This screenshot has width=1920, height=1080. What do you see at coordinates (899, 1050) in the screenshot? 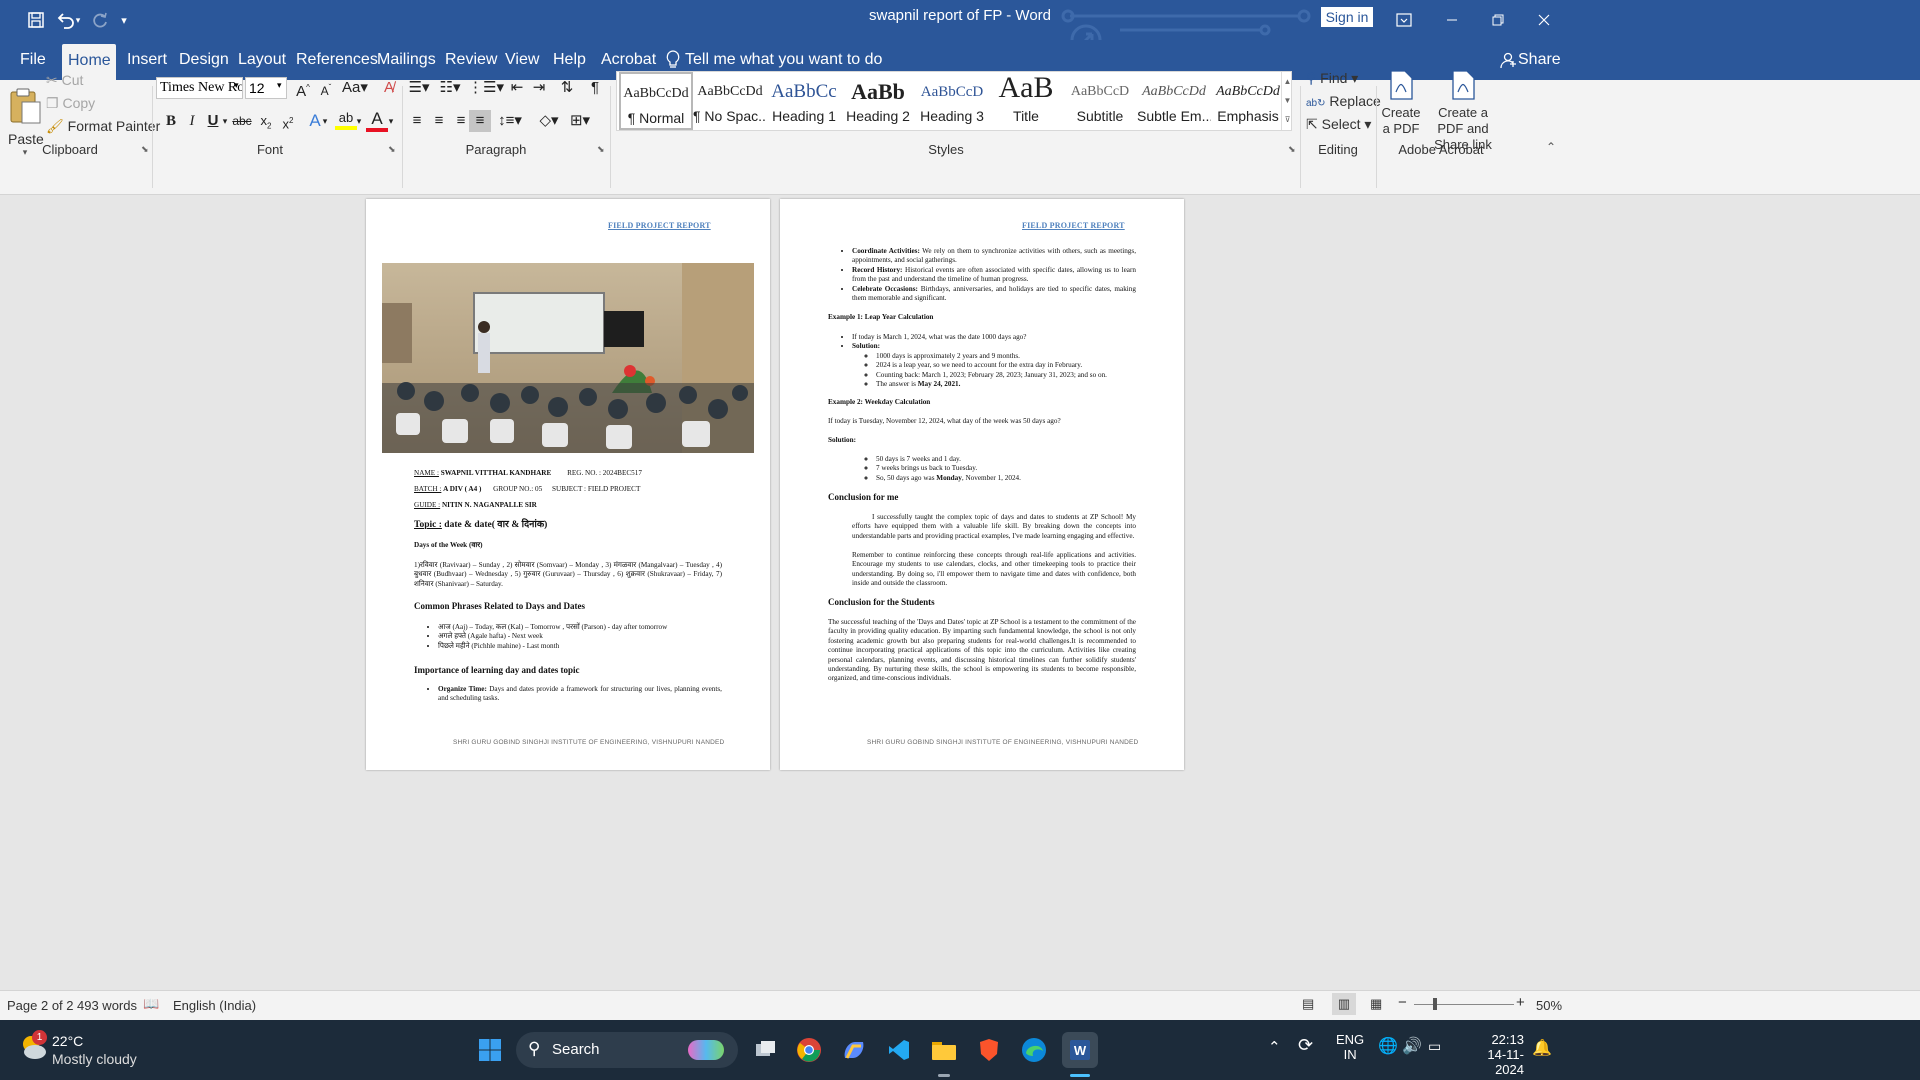
I see `vscode-icon` at bounding box center [899, 1050].